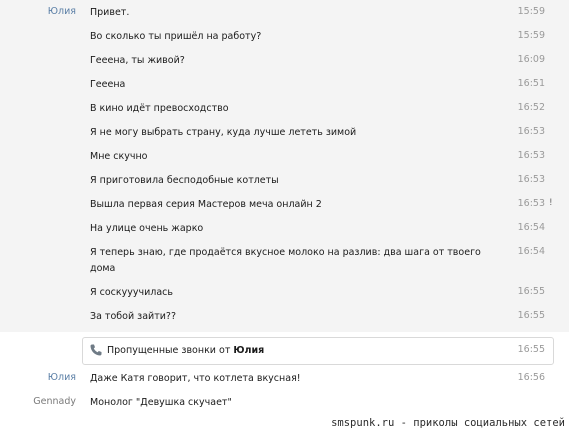 This screenshot has height=432, width=569. I want to click on message-row: Гееена 16:51, so click(284, 86).